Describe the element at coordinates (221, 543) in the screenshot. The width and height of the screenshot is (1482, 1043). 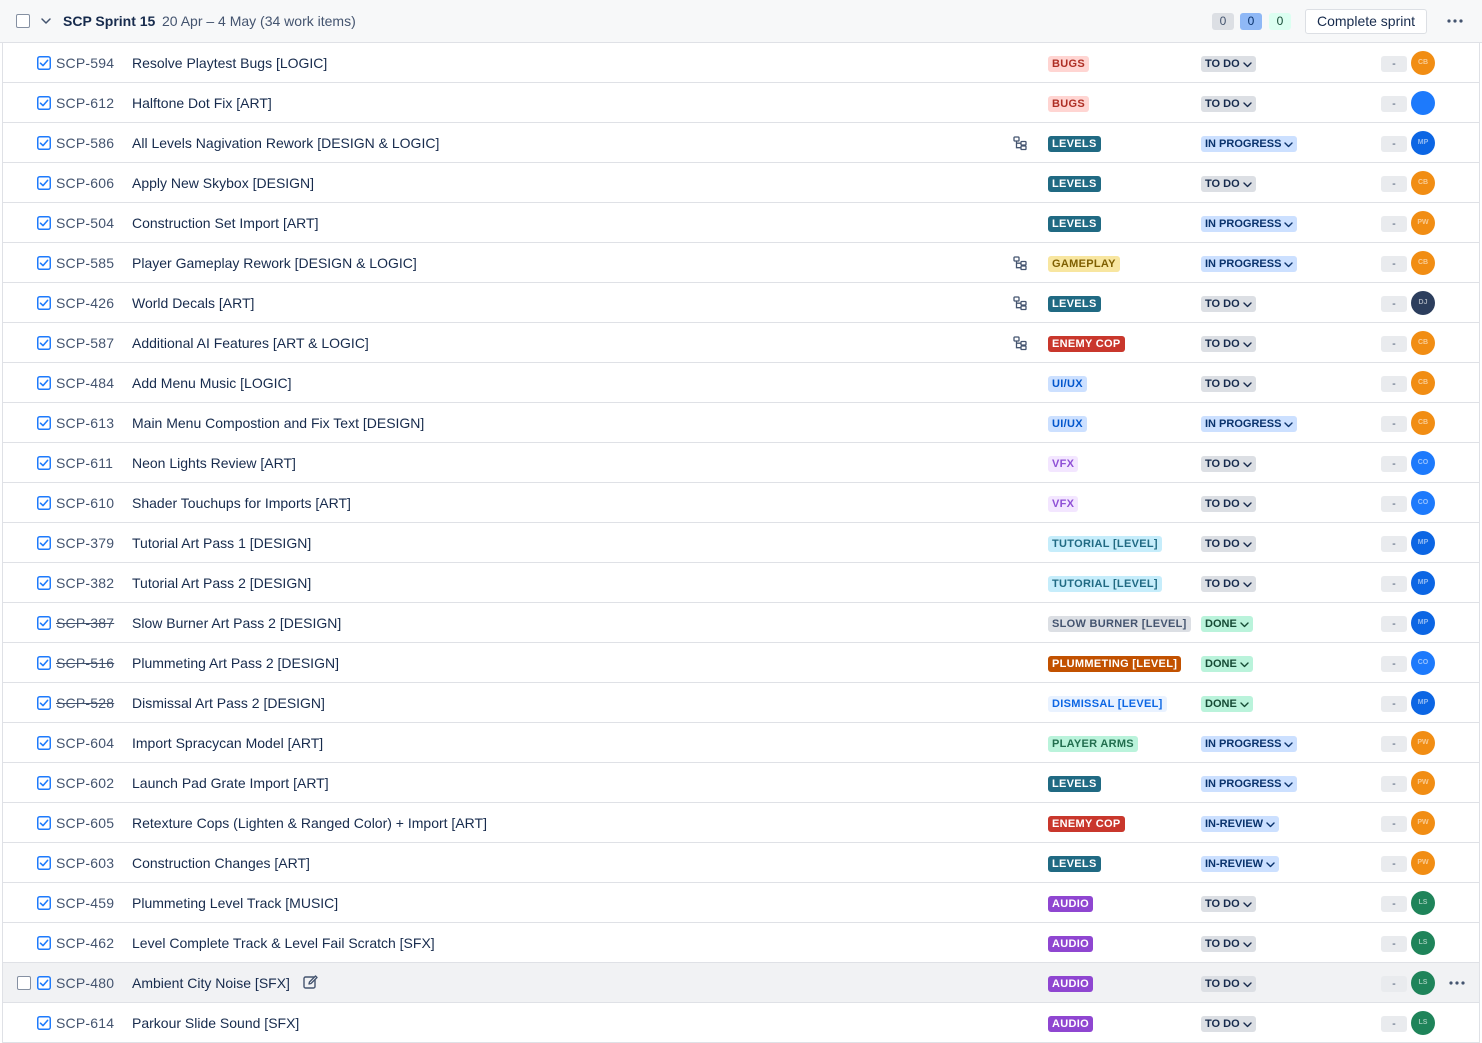
I see `issue-summary: Tutorial Art Pass 1 [DESIGN]` at that location.